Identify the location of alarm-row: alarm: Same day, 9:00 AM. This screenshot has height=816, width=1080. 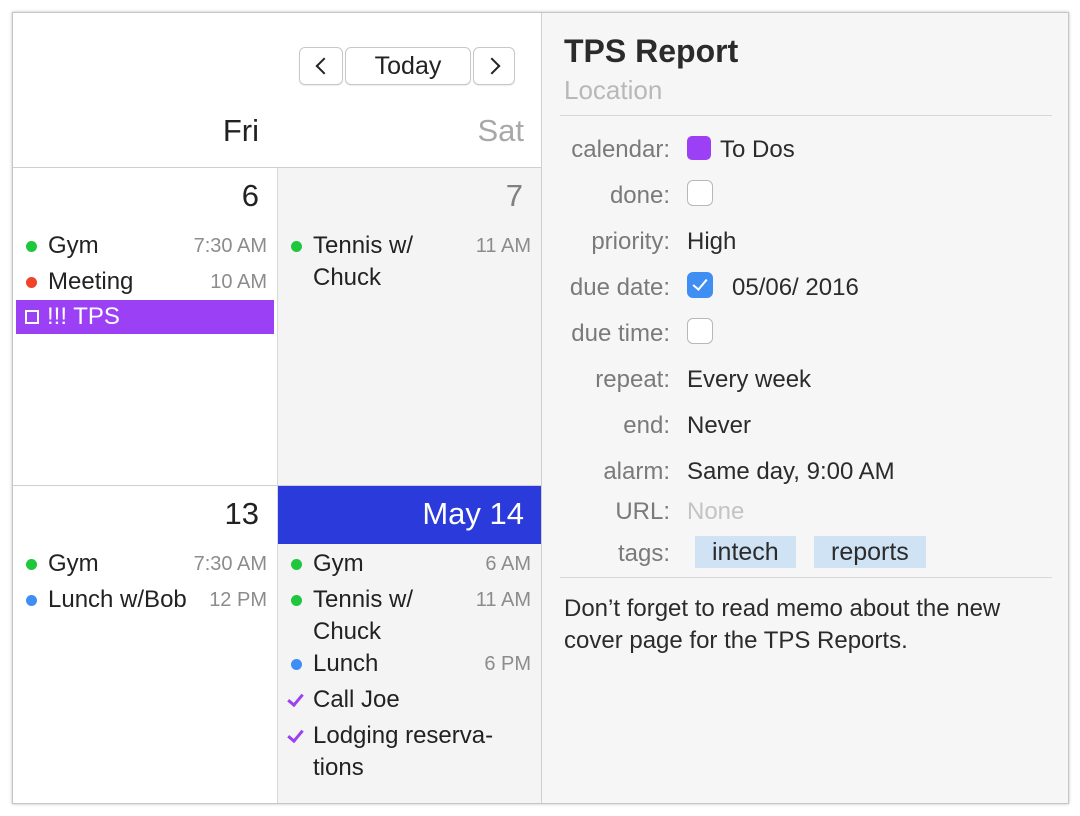
(805, 472).